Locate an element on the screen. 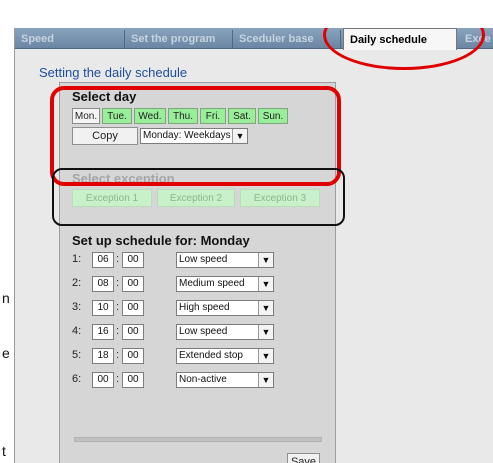 This screenshot has width=493, height=463. black-highlight-select-exception is located at coordinates (198, 197).